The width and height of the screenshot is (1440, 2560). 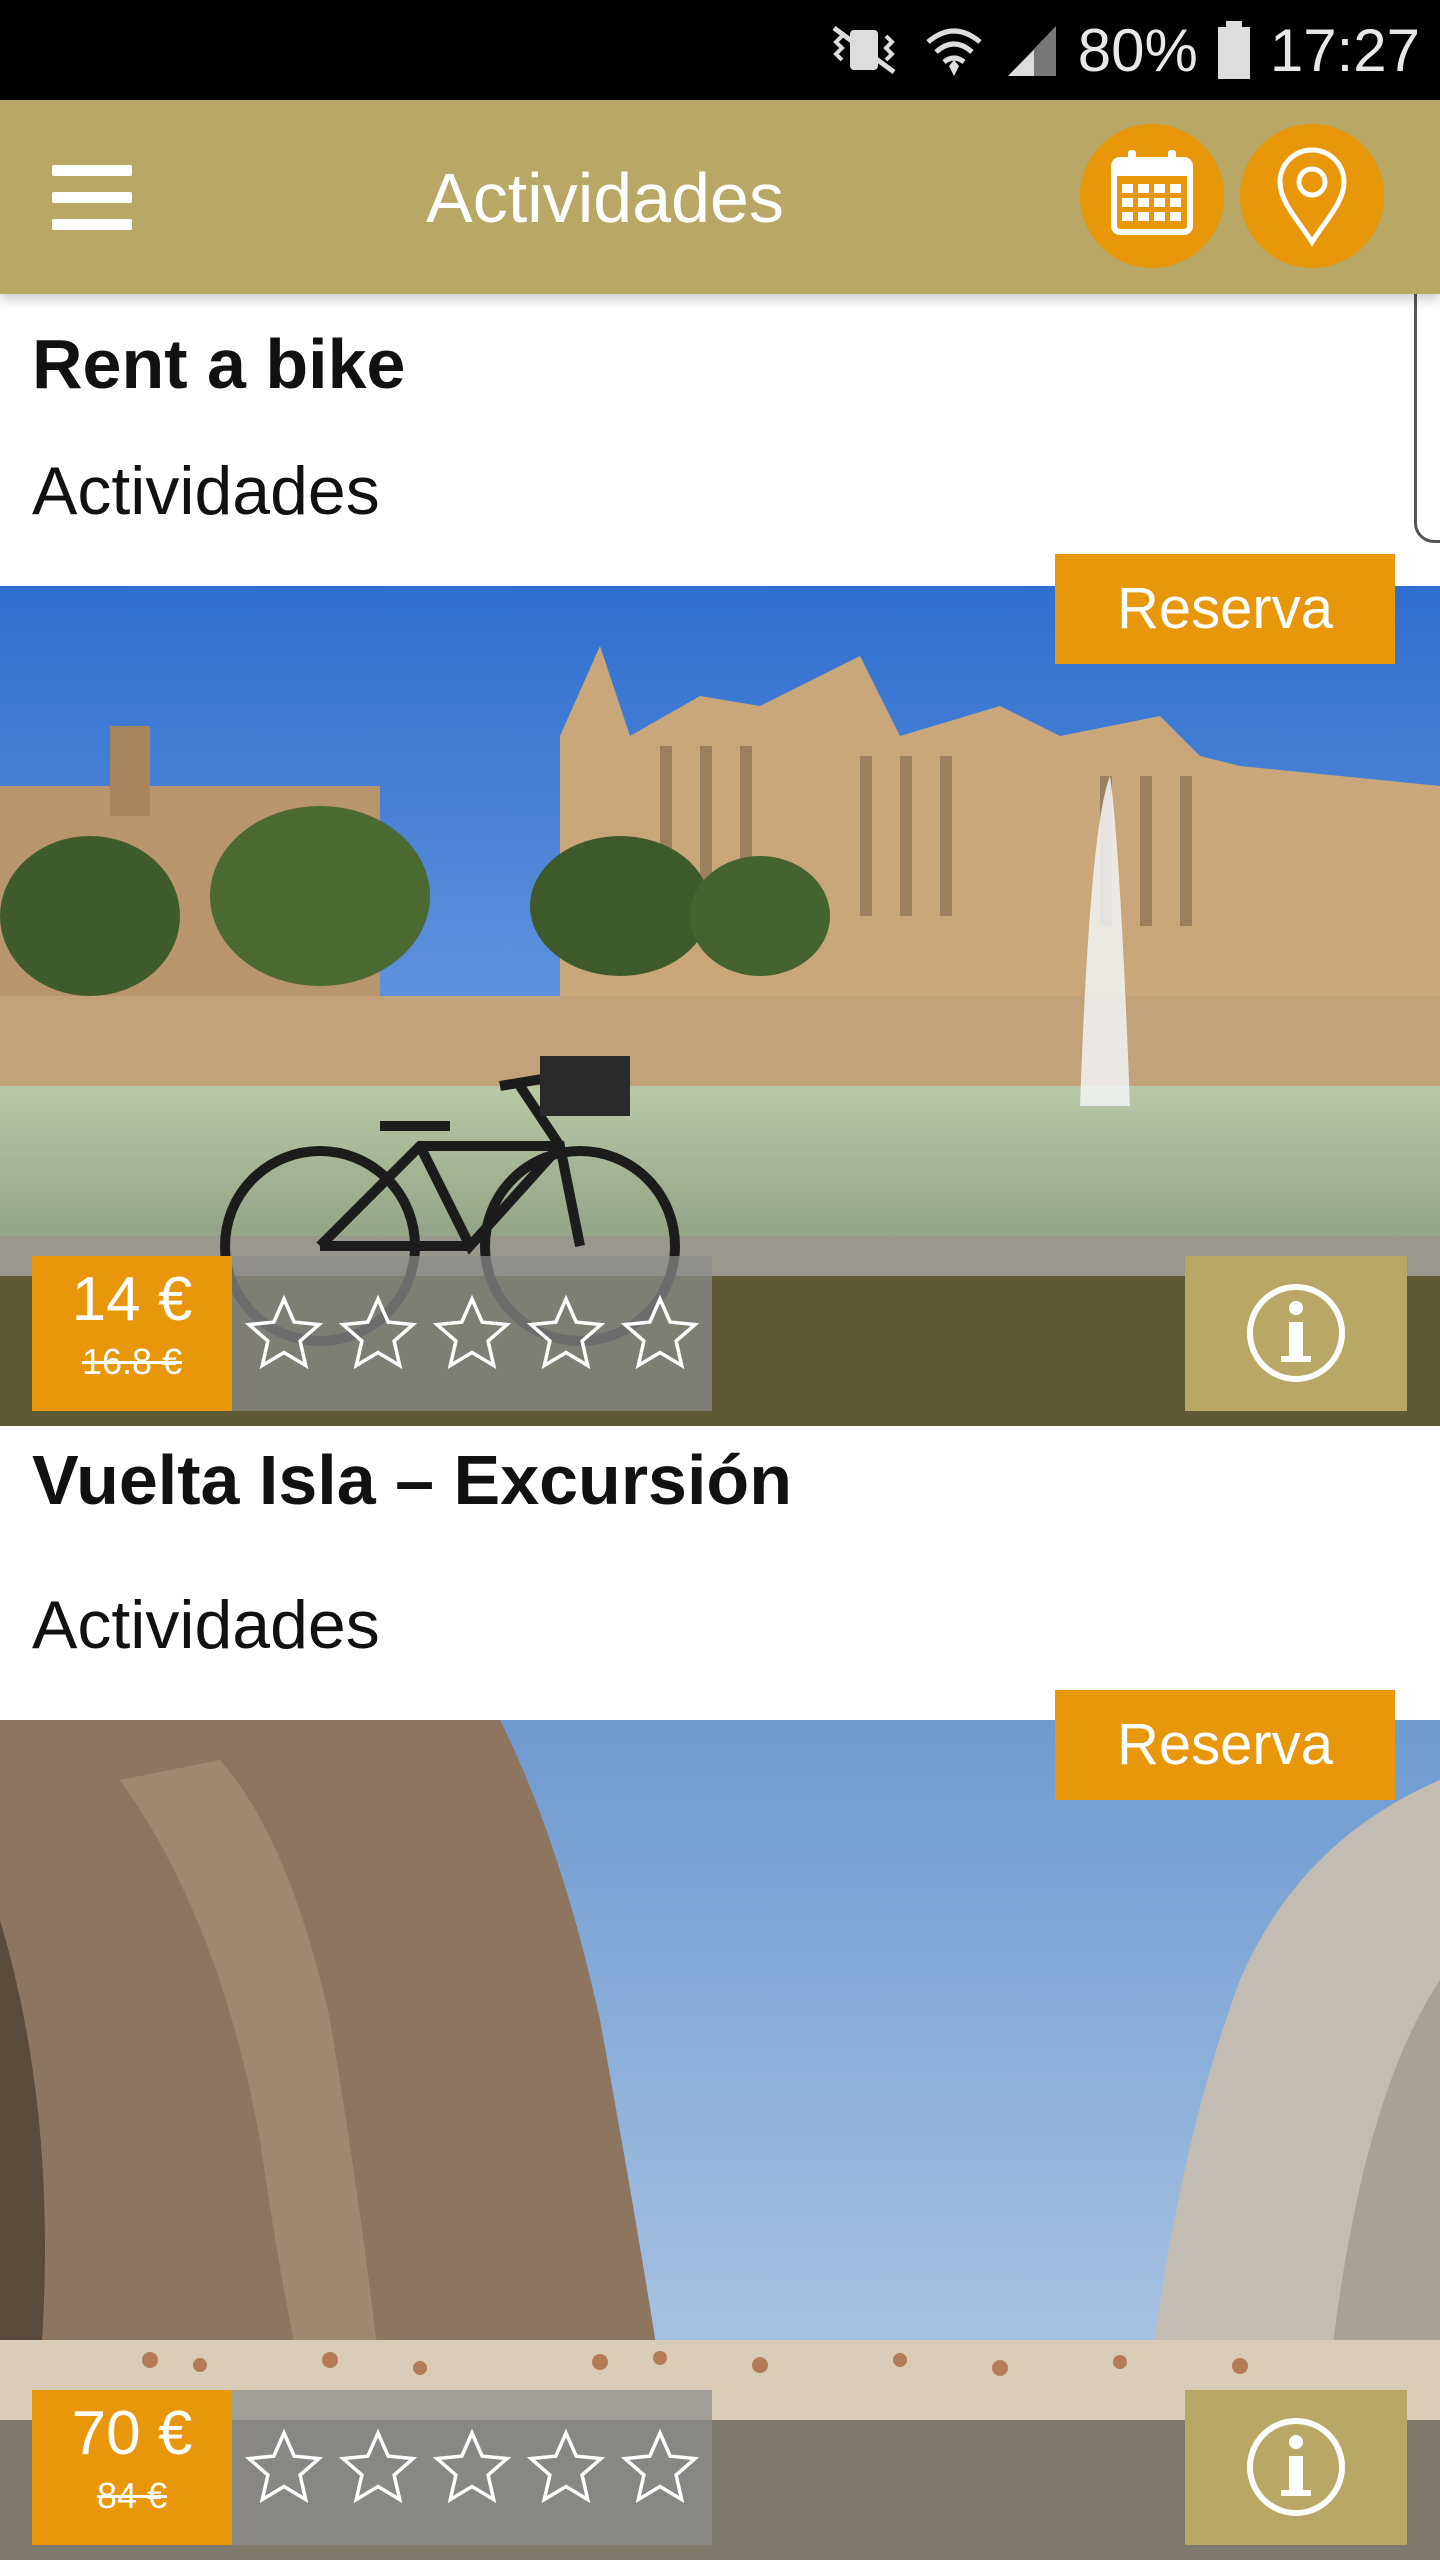 I want to click on old-price: 84 €, so click(x=132, y=2495).